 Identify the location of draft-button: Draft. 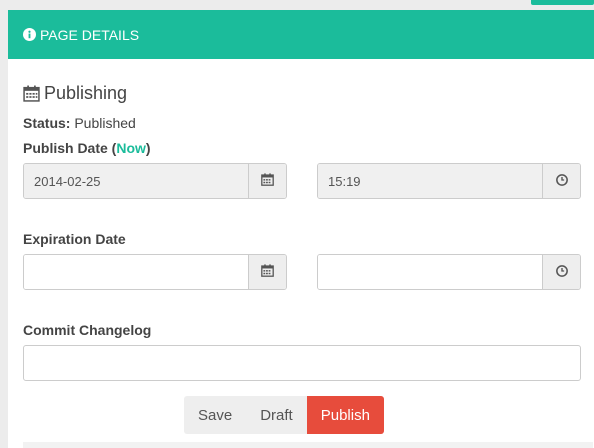
(276, 415).